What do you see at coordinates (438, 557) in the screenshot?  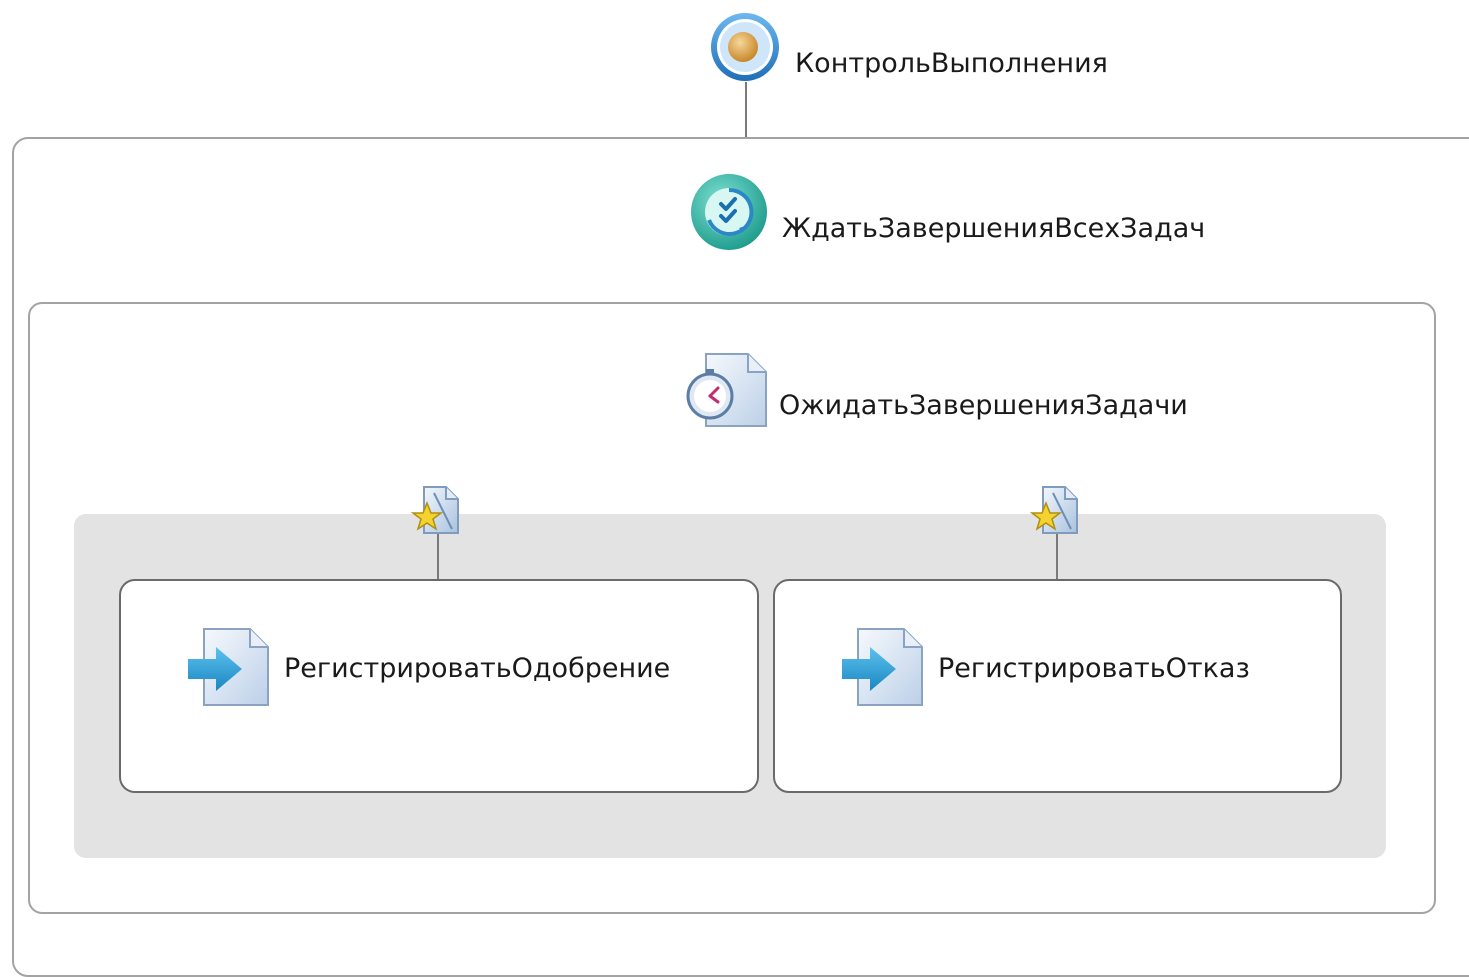 I see `connector-left-event-to-branch` at bounding box center [438, 557].